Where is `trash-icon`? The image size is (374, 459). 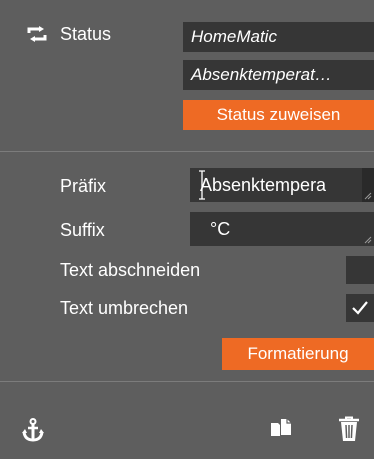
trash-icon is located at coordinates (349, 429).